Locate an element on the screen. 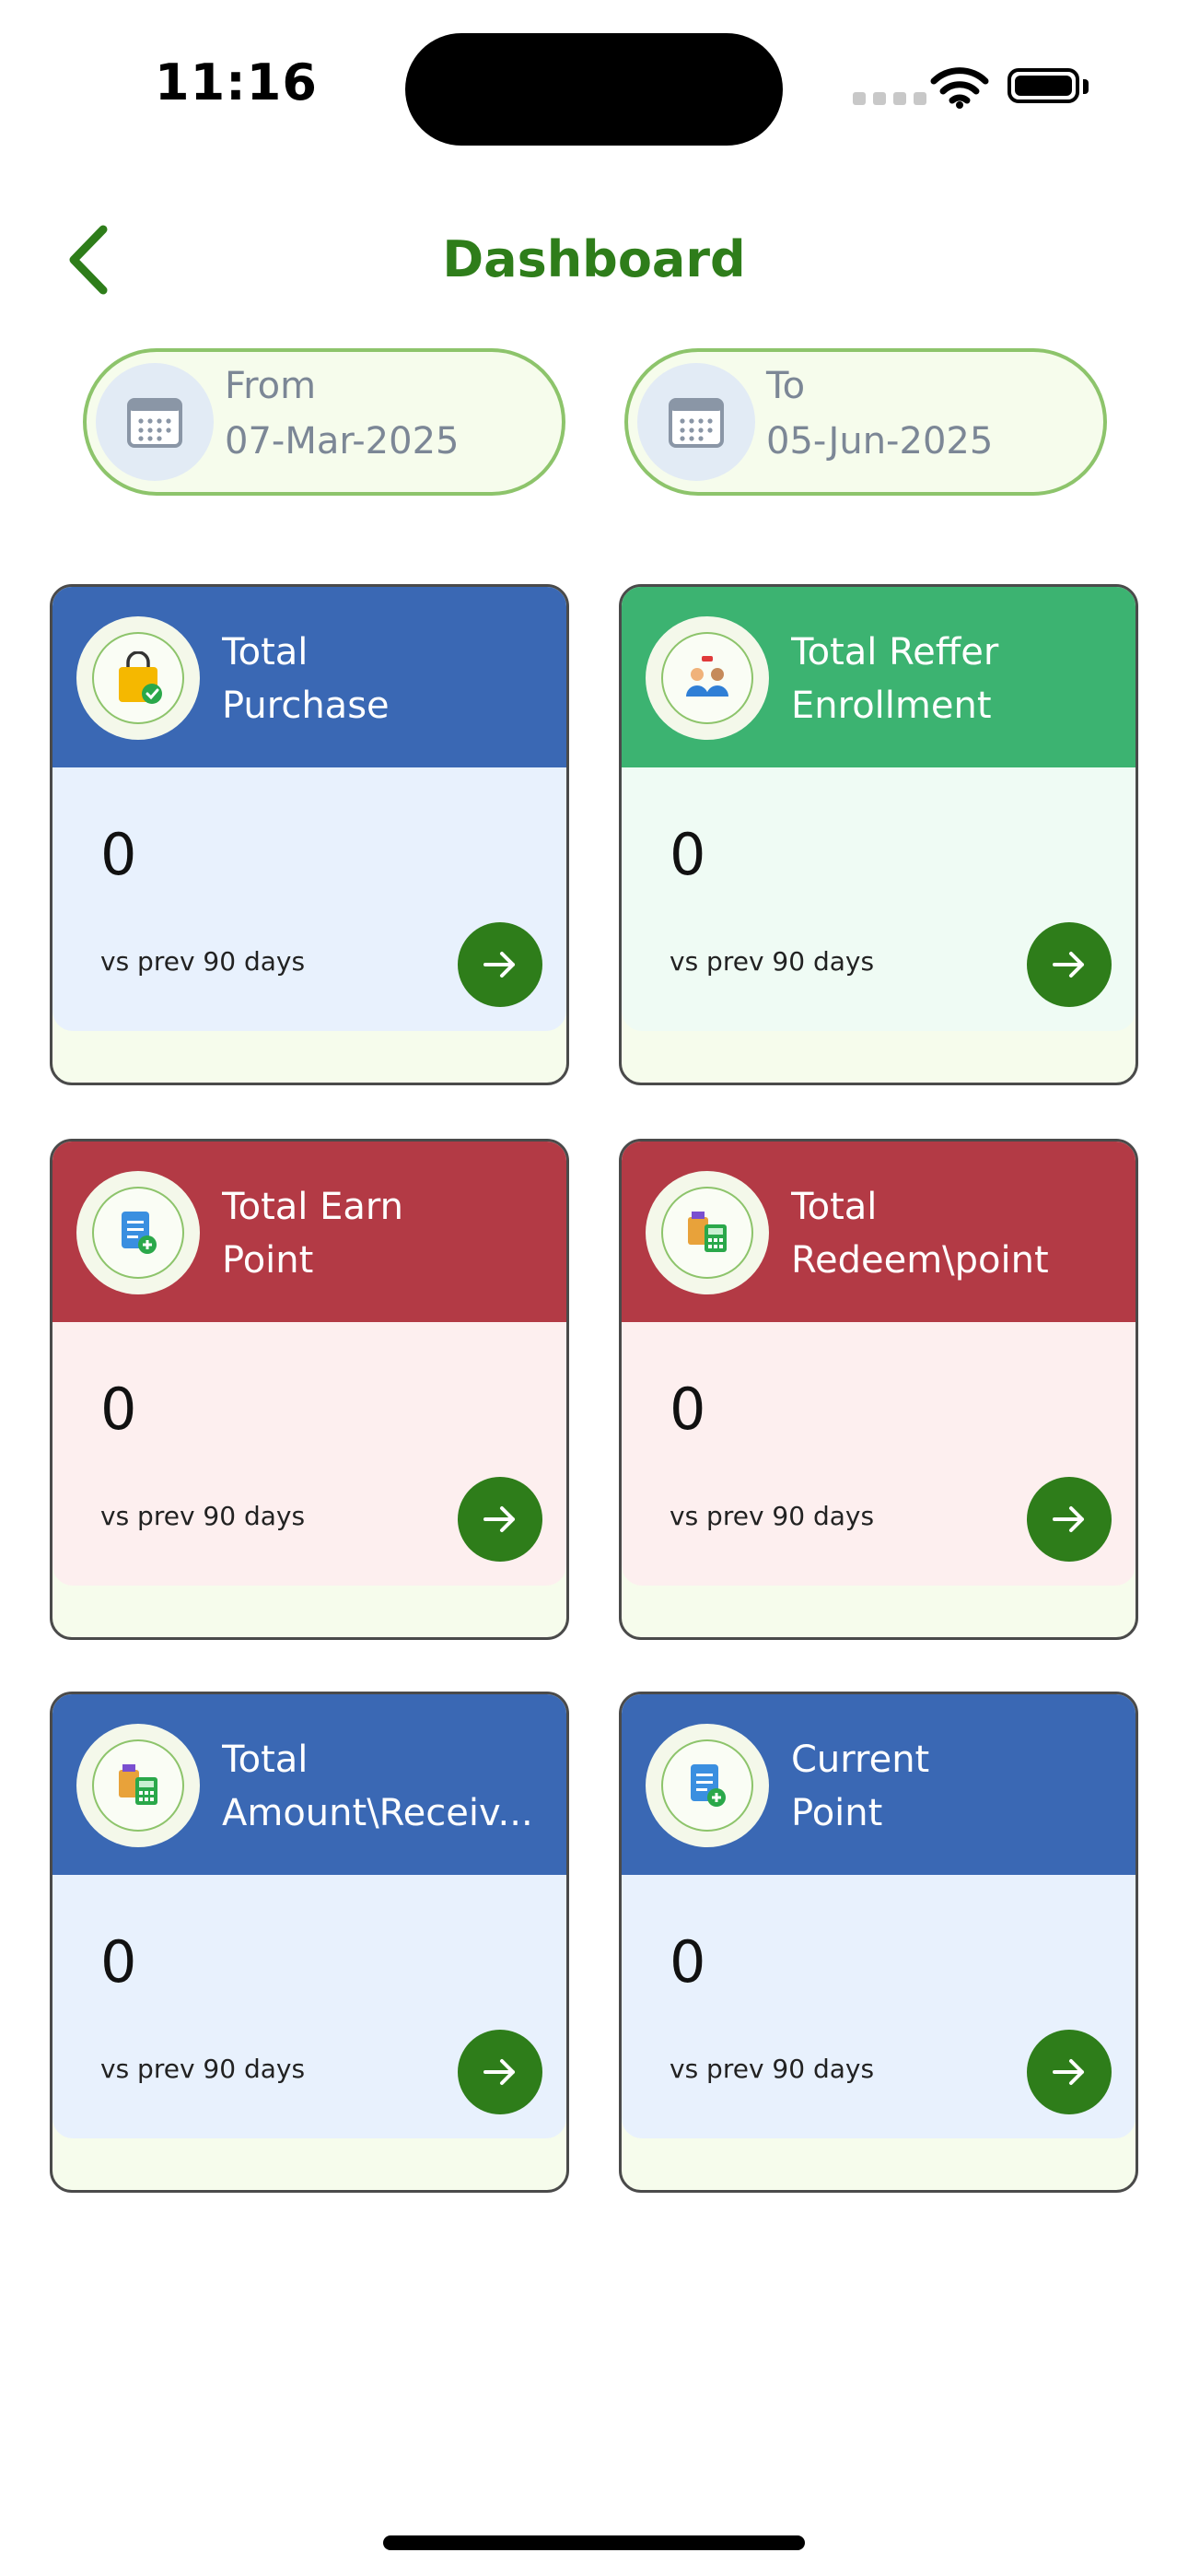 The image size is (1188, 2576). card-header: Total Redeem\point is located at coordinates (879, 1232).